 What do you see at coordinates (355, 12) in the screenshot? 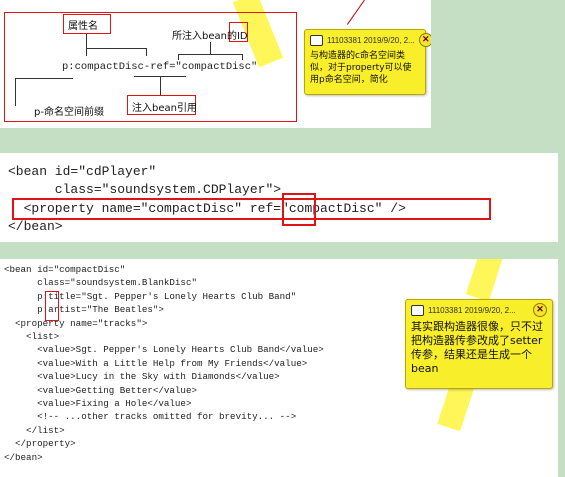
I see `annotation-pointer-line` at bounding box center [355, 12].